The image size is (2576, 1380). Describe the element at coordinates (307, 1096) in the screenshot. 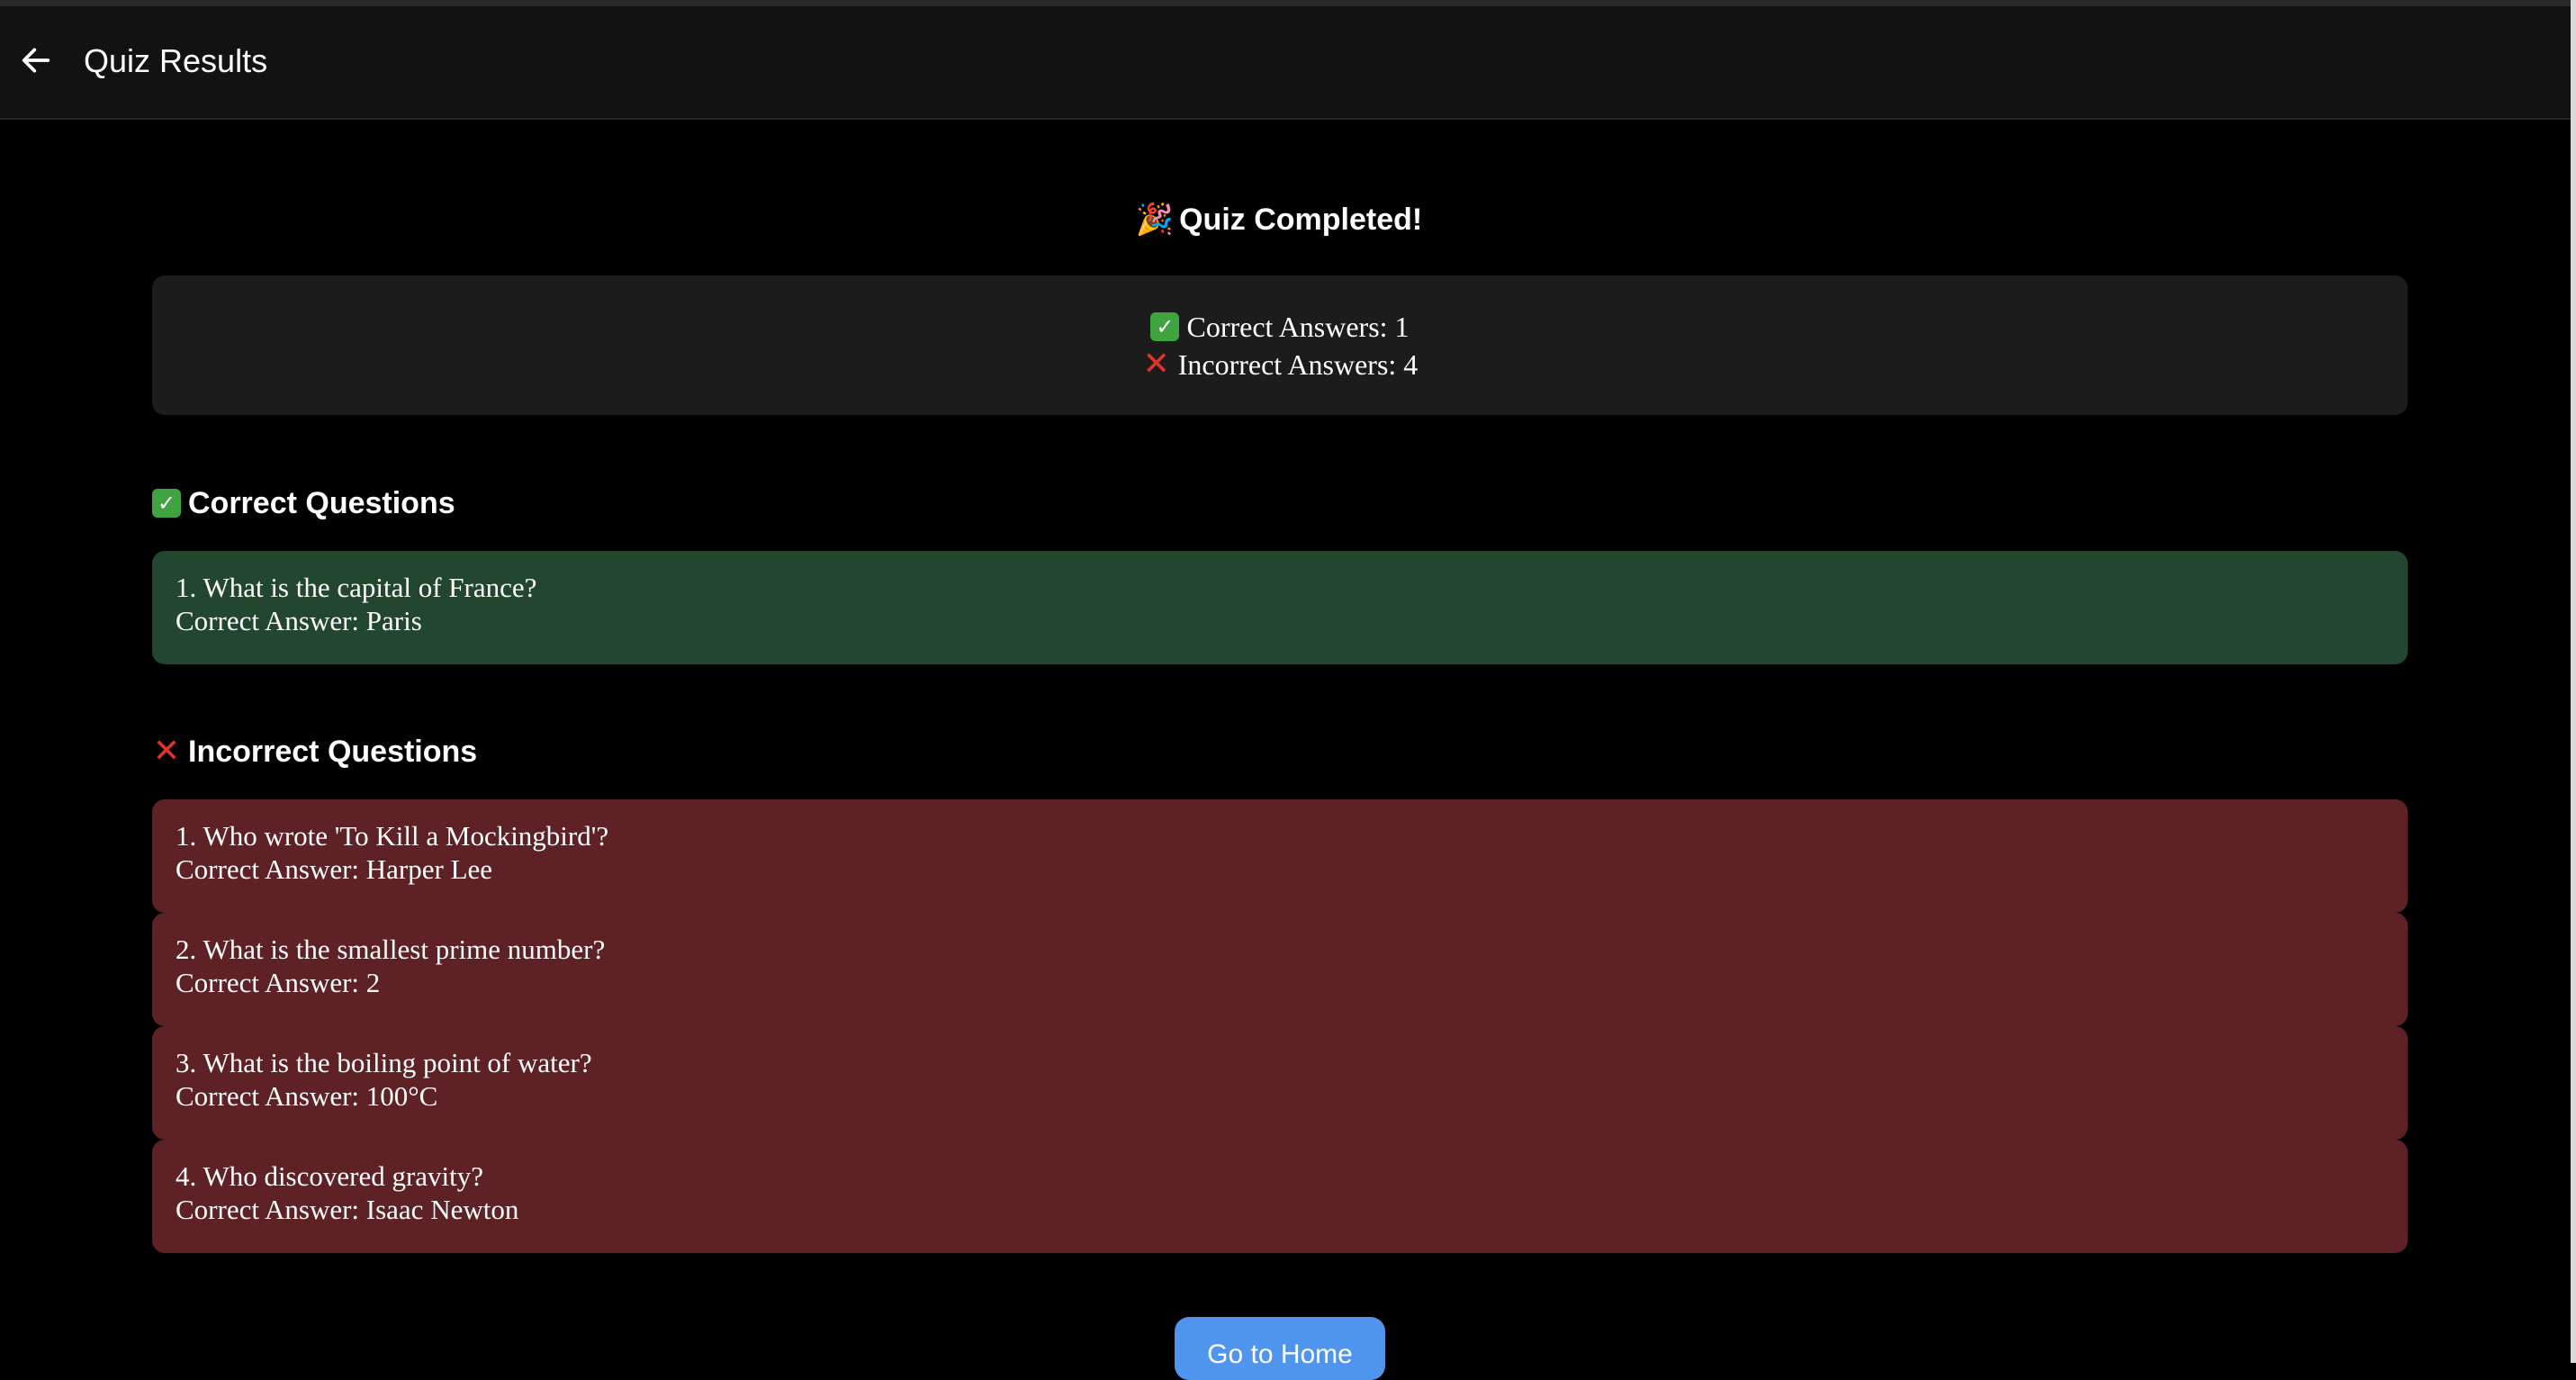

I see `correct-answer-text: Correct Answer: 100°C` at that location.